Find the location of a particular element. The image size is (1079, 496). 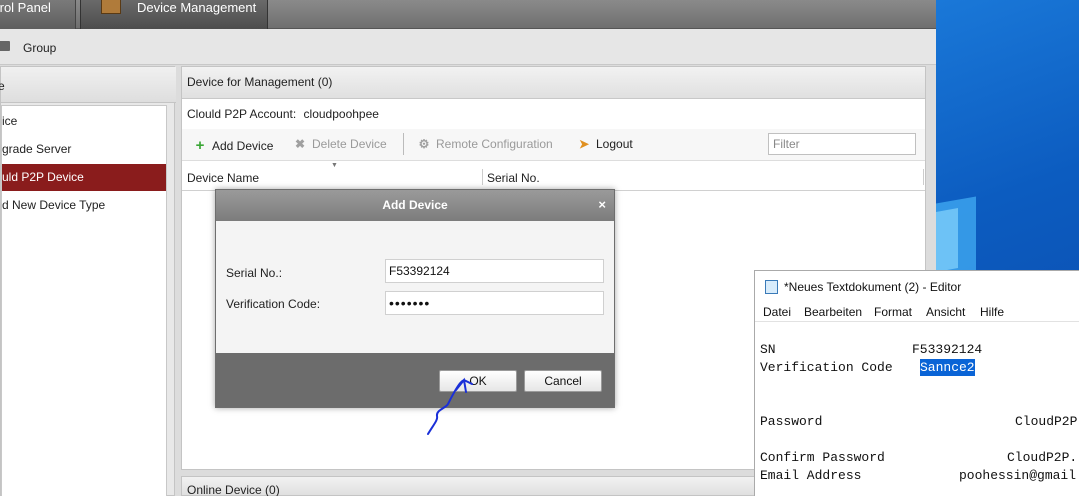

text-email-key: Email Address is located at coordinates (811, 475).